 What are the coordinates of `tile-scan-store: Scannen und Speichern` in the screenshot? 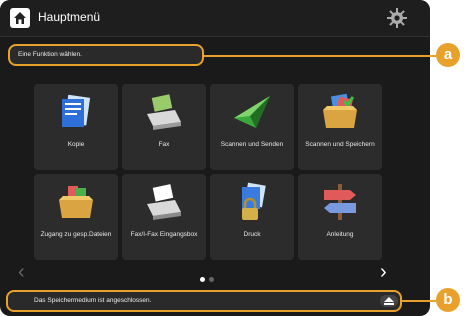 It's located at (340, 127).